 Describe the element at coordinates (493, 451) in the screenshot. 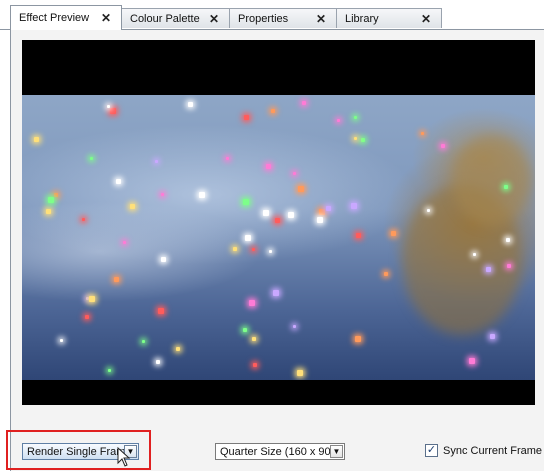

I see `sync-current-frame-label: Sync Current Frame` at that location.